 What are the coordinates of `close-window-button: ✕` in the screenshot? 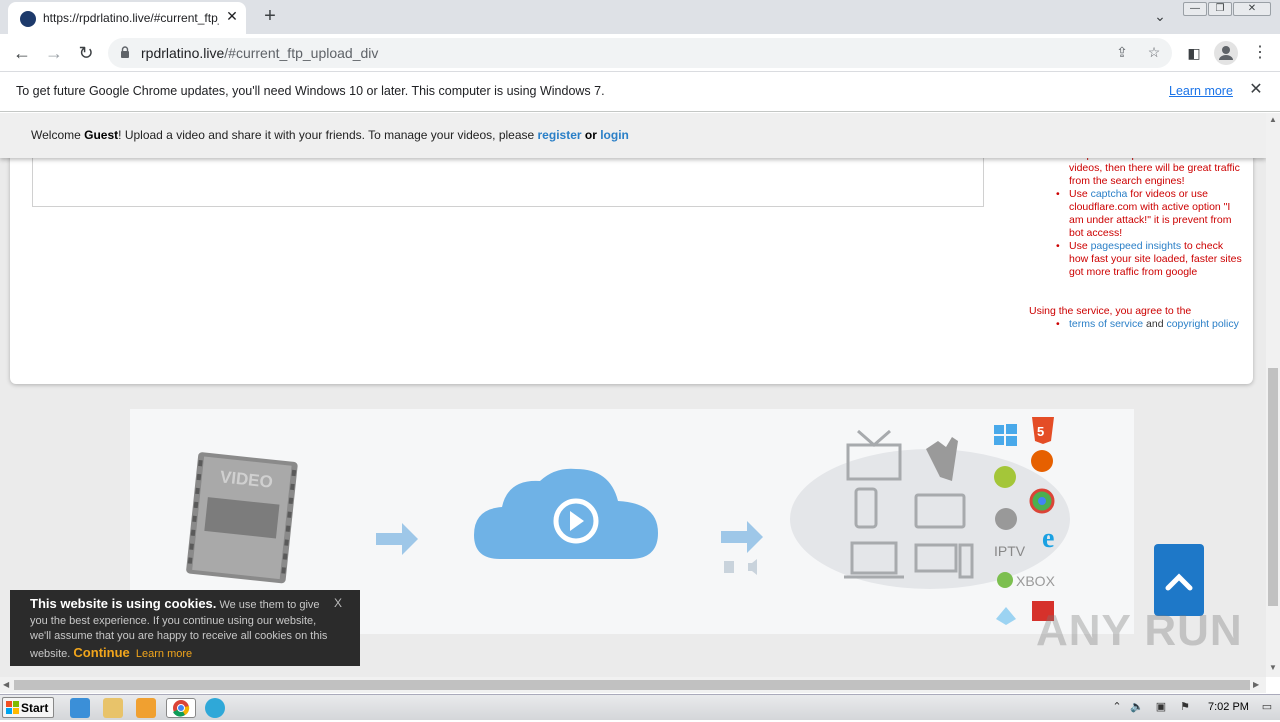 It's located at (1252, 9).